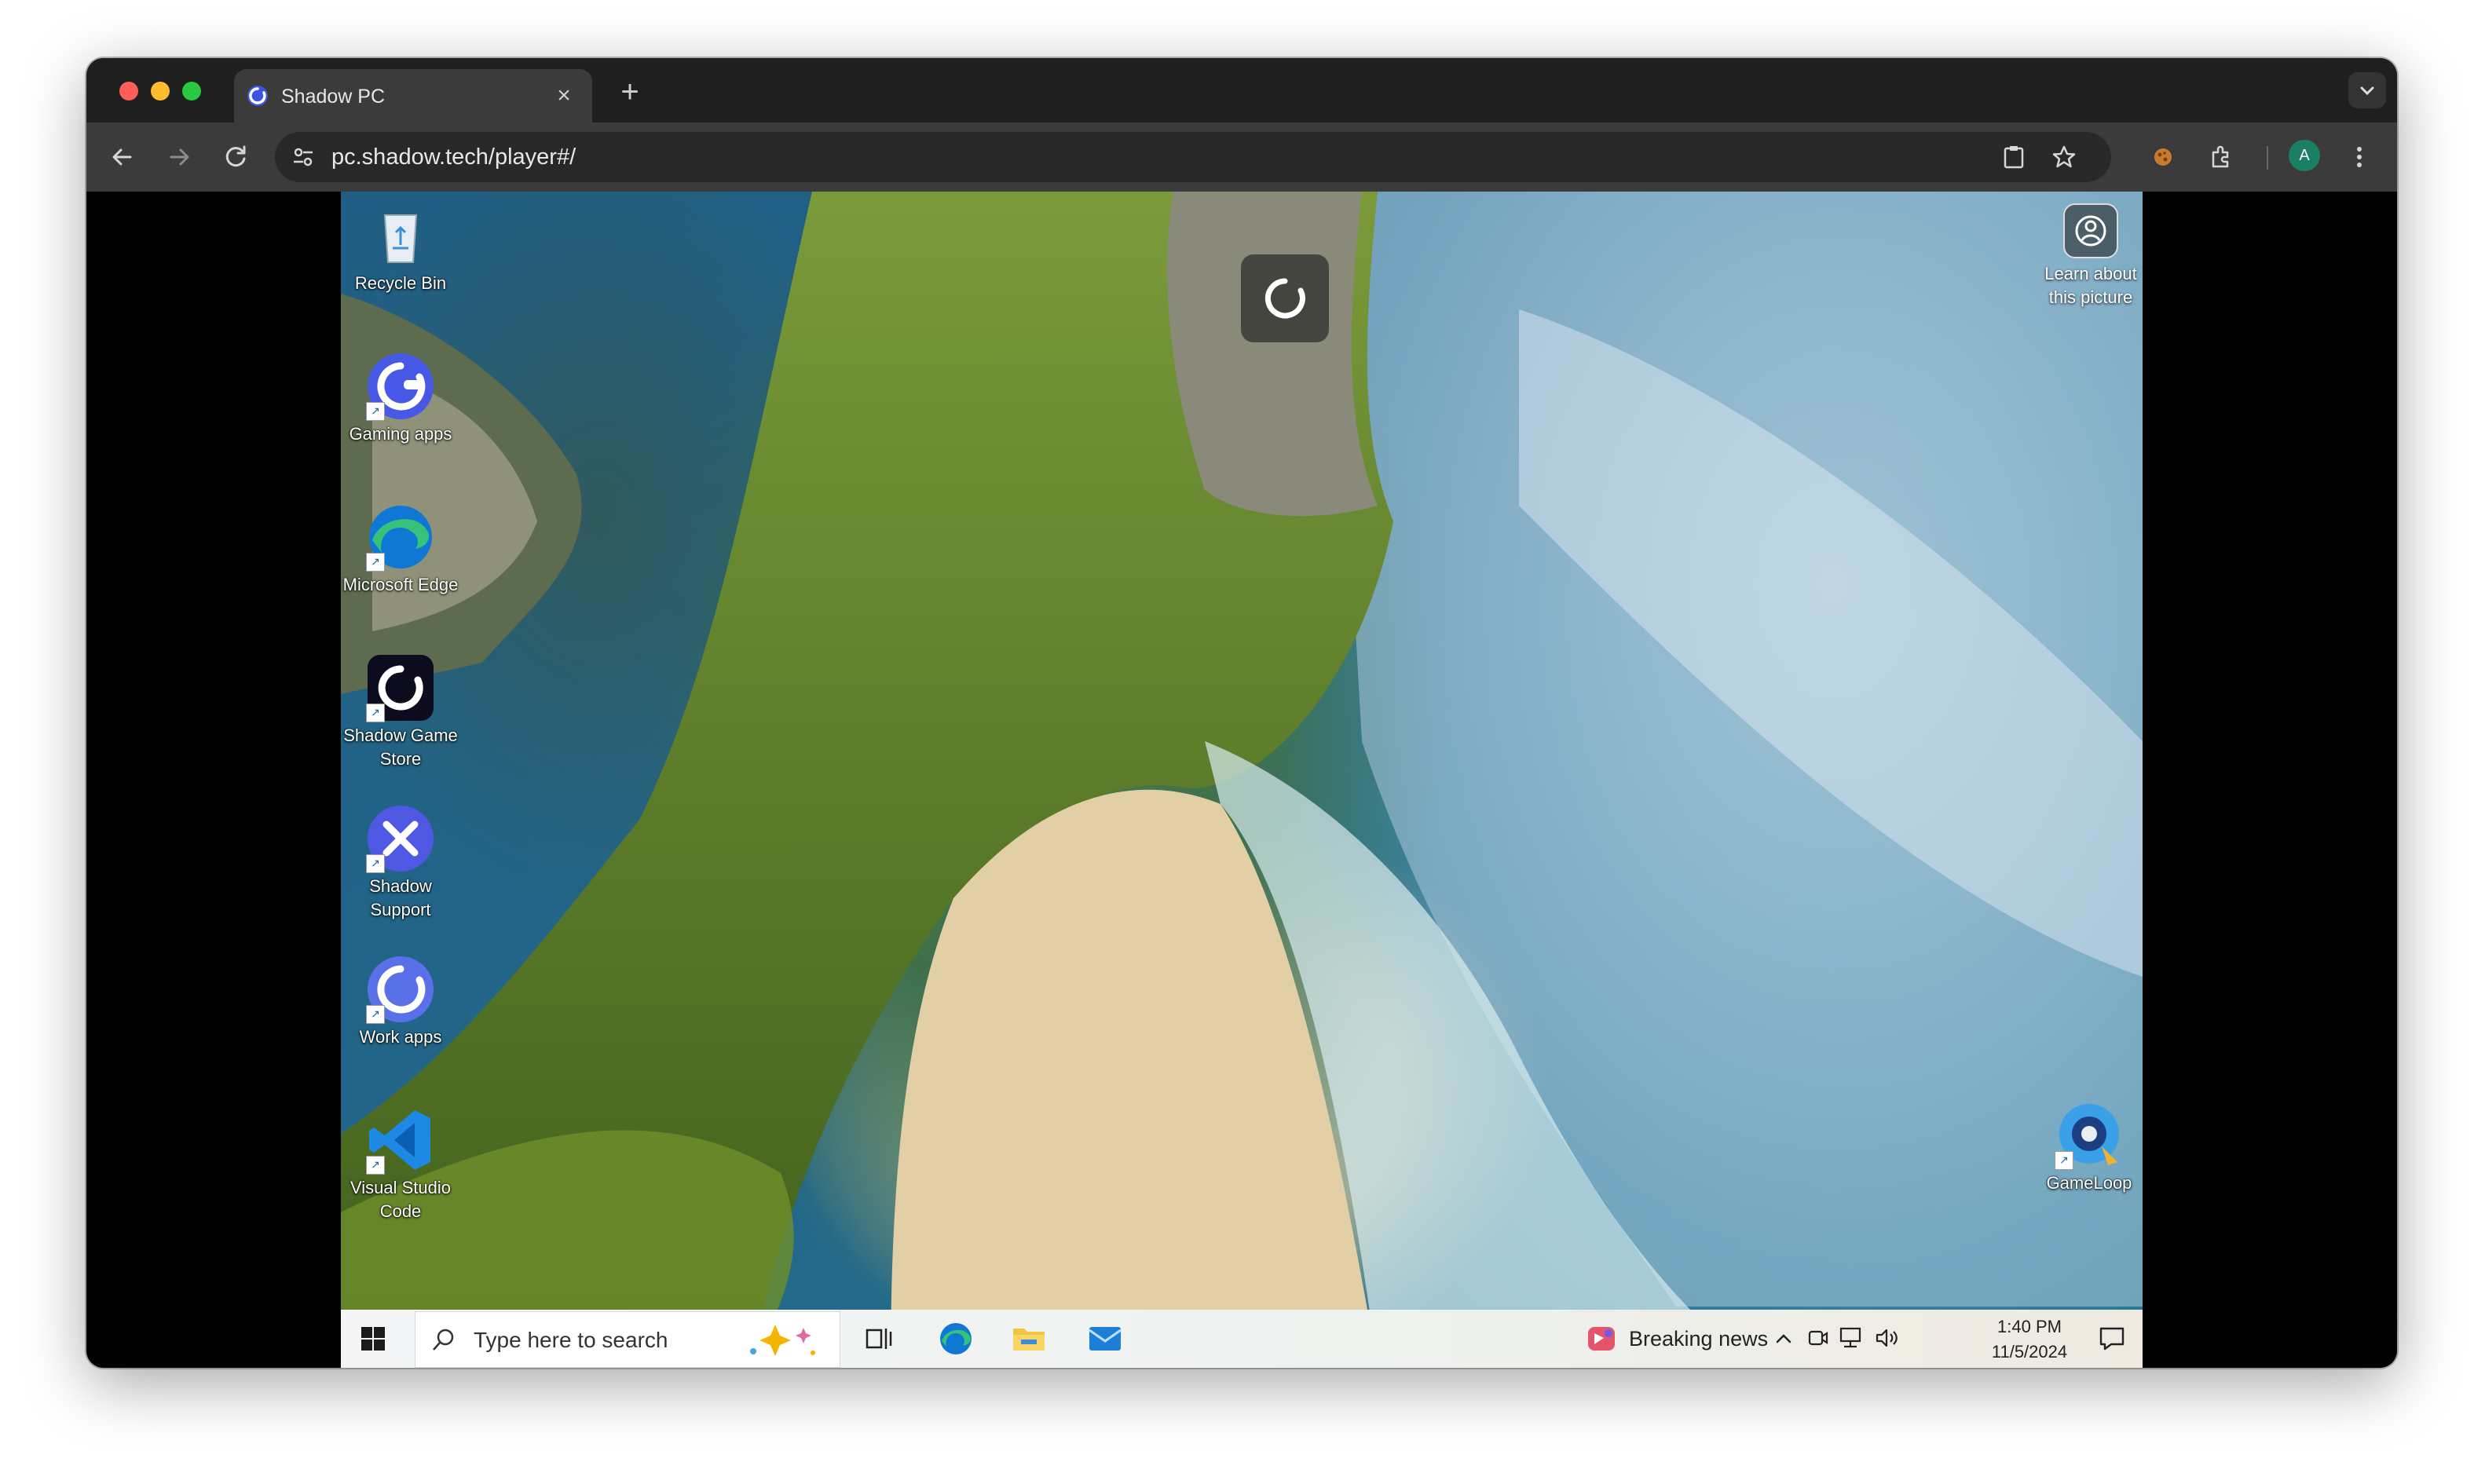  I want to click on kebab-menu-icon, so click(2360, 157).